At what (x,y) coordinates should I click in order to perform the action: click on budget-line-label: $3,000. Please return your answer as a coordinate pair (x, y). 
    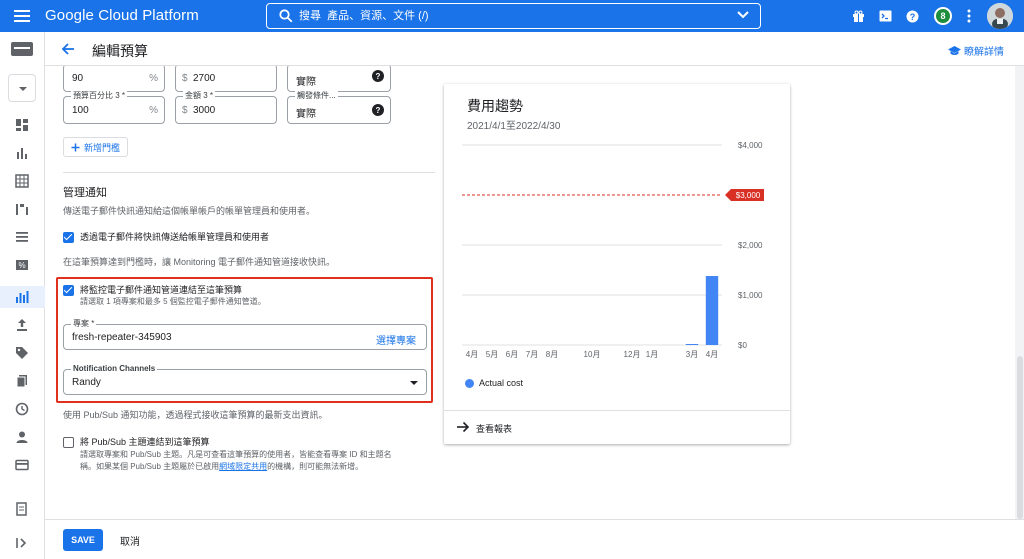
    Looking at the image, I should click on (748, 195).